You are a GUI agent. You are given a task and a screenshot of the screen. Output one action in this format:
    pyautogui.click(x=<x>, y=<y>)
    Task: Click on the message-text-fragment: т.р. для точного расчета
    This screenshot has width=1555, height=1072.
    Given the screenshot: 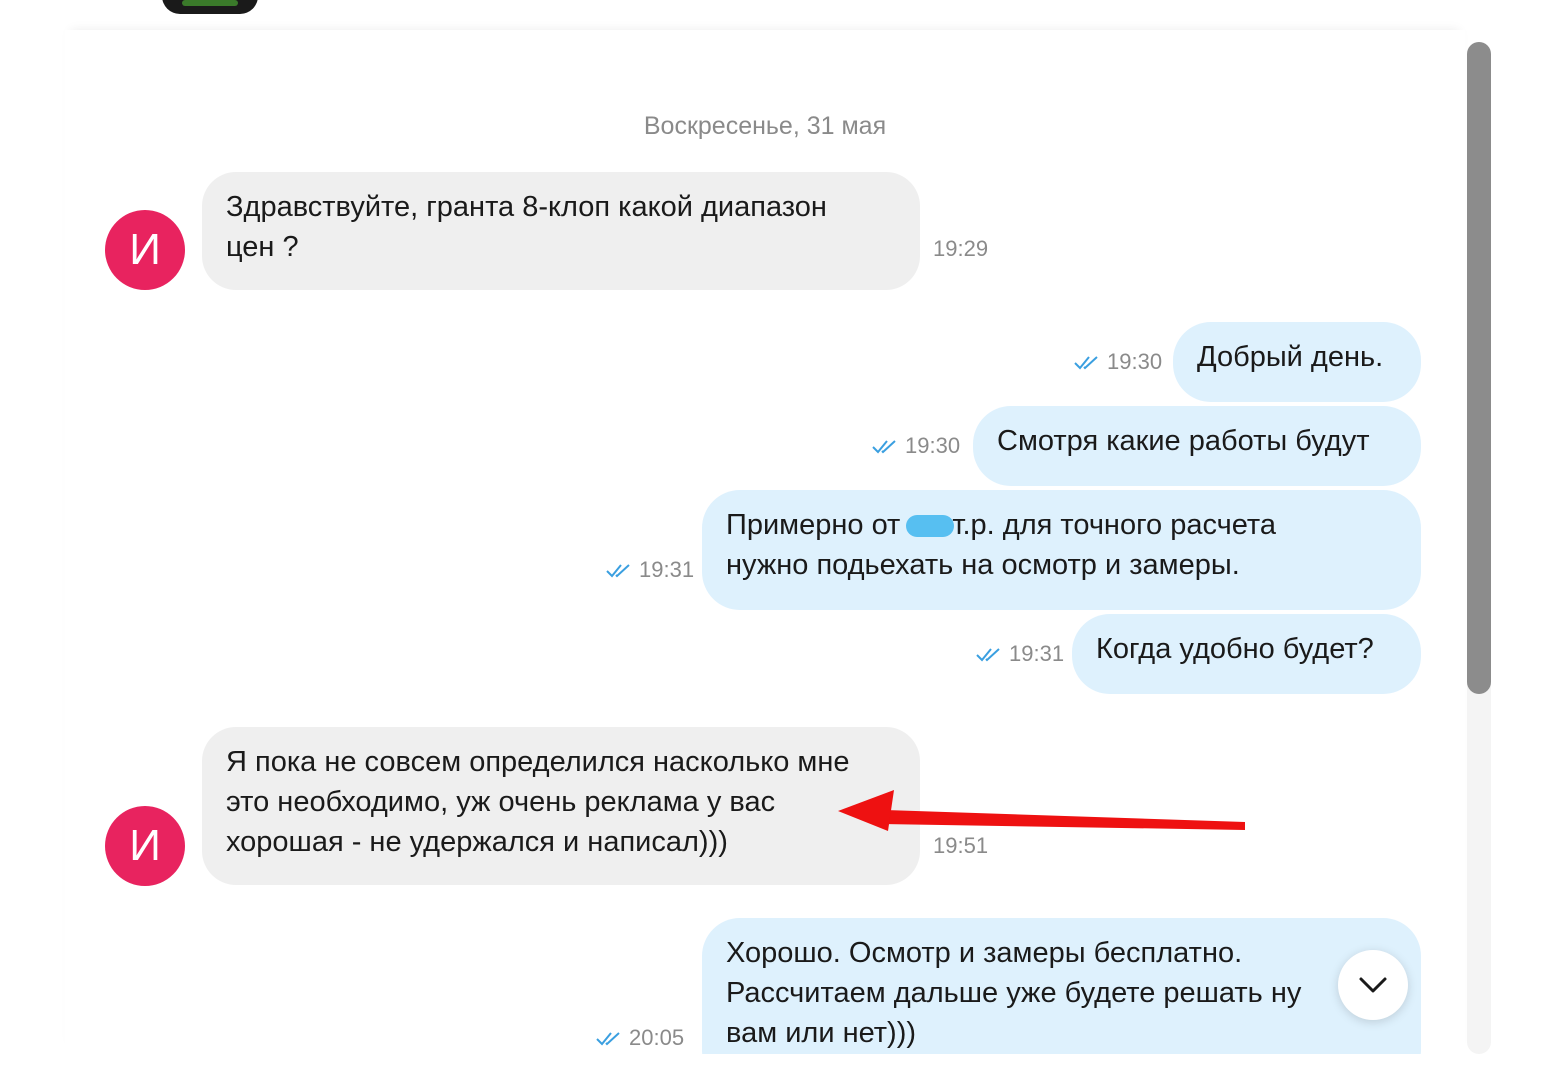 What is the action you would take?
    pyautogui.click(x=1114, y=525)
    